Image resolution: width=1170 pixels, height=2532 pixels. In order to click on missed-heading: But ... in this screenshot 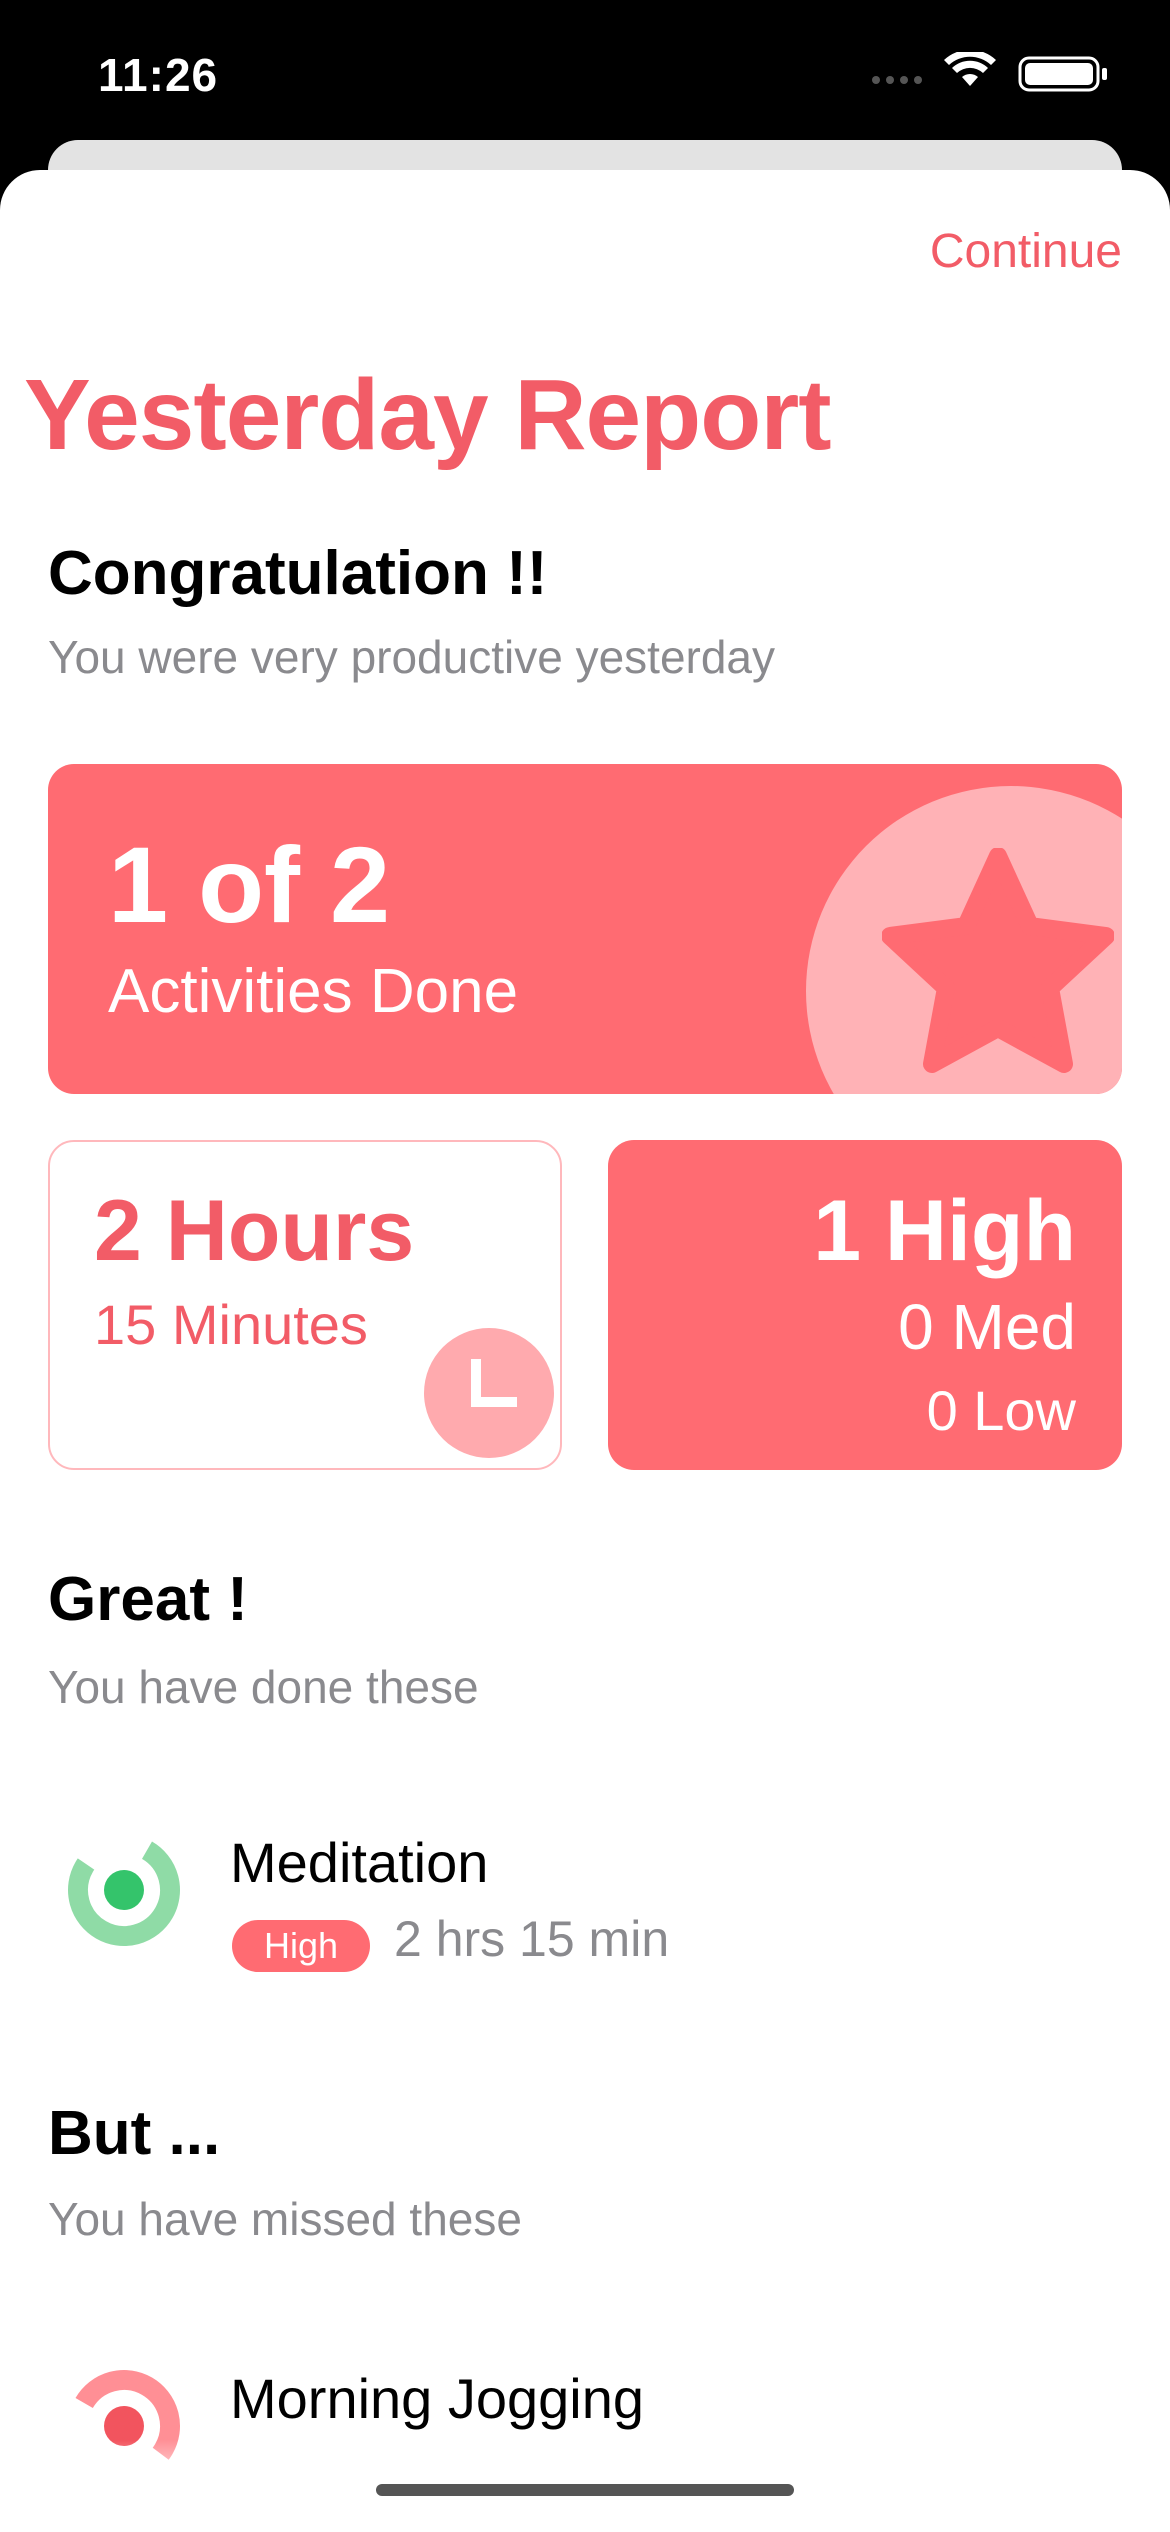, I will do `click(134, 2133)`.